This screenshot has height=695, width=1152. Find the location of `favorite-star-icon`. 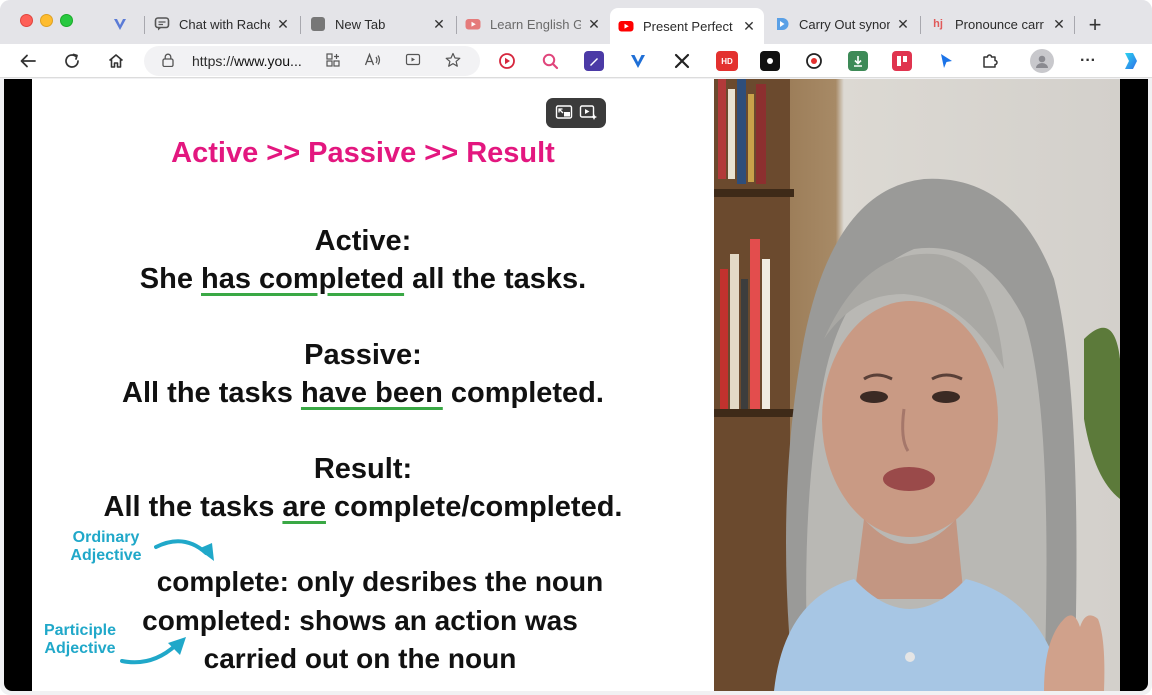

favorite-star-icon is located at coordinates (453, 61).